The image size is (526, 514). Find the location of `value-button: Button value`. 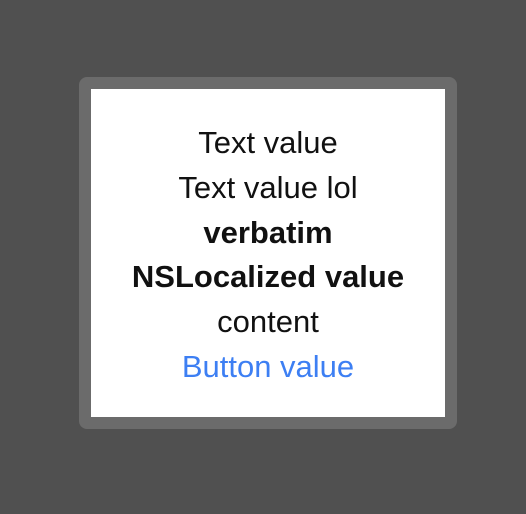

value-button: Button value is located at coordinates (268, 367).